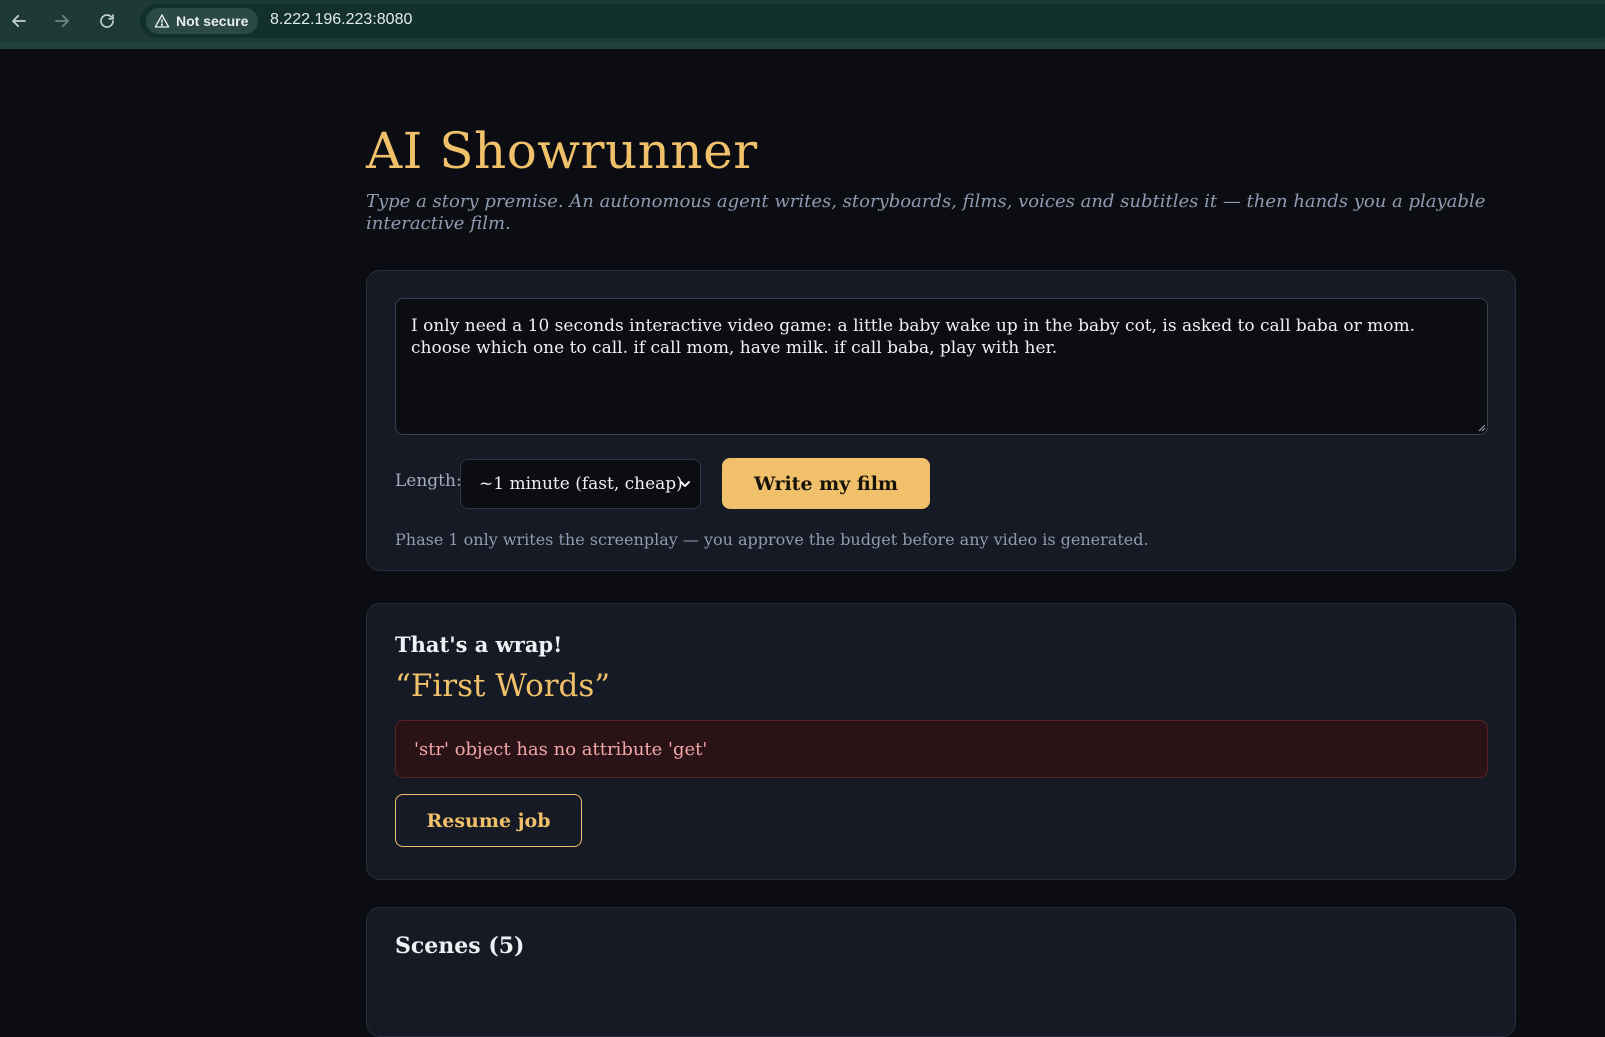  I want to click on url-text: 8.222.196.223:8080, so click(341, 20).